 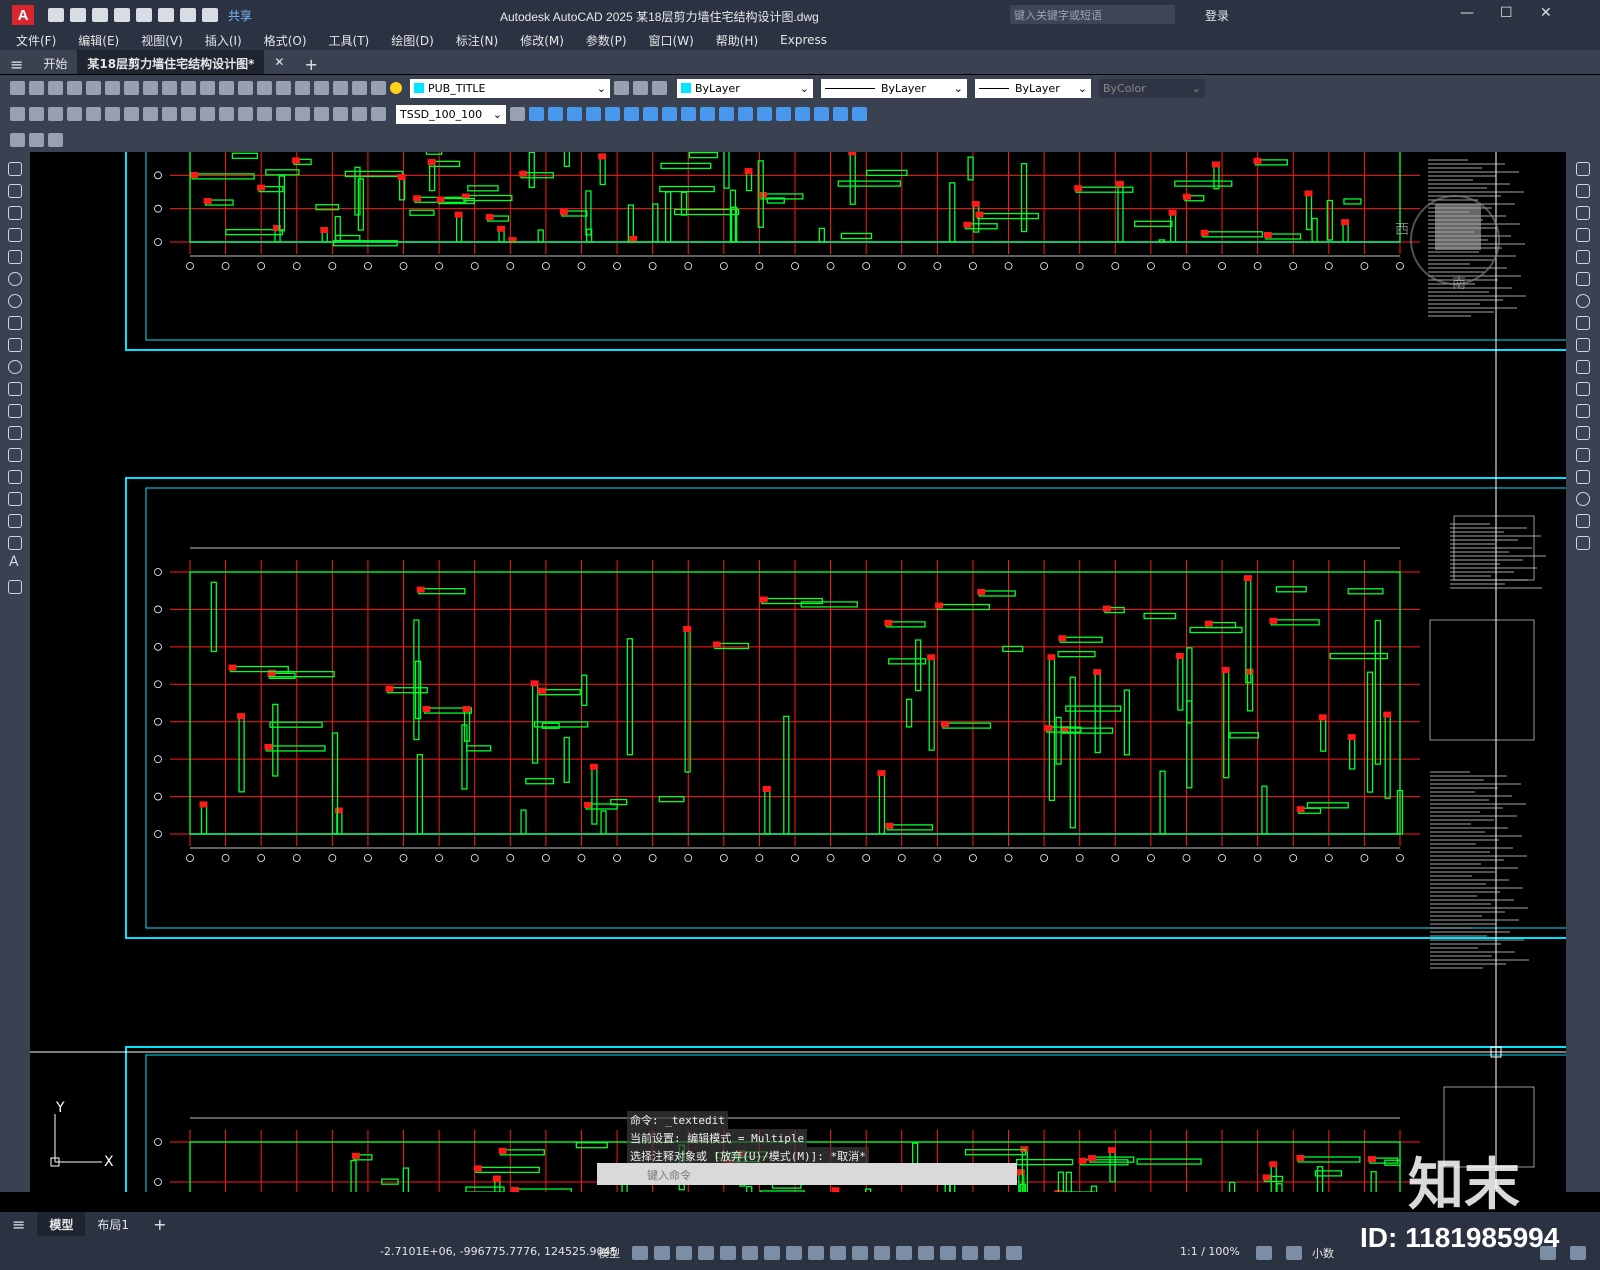 What do you see at coordinates (169, 114) in the screenshot?
I see `quick-dim-icon` at bounding box center [169, 114].